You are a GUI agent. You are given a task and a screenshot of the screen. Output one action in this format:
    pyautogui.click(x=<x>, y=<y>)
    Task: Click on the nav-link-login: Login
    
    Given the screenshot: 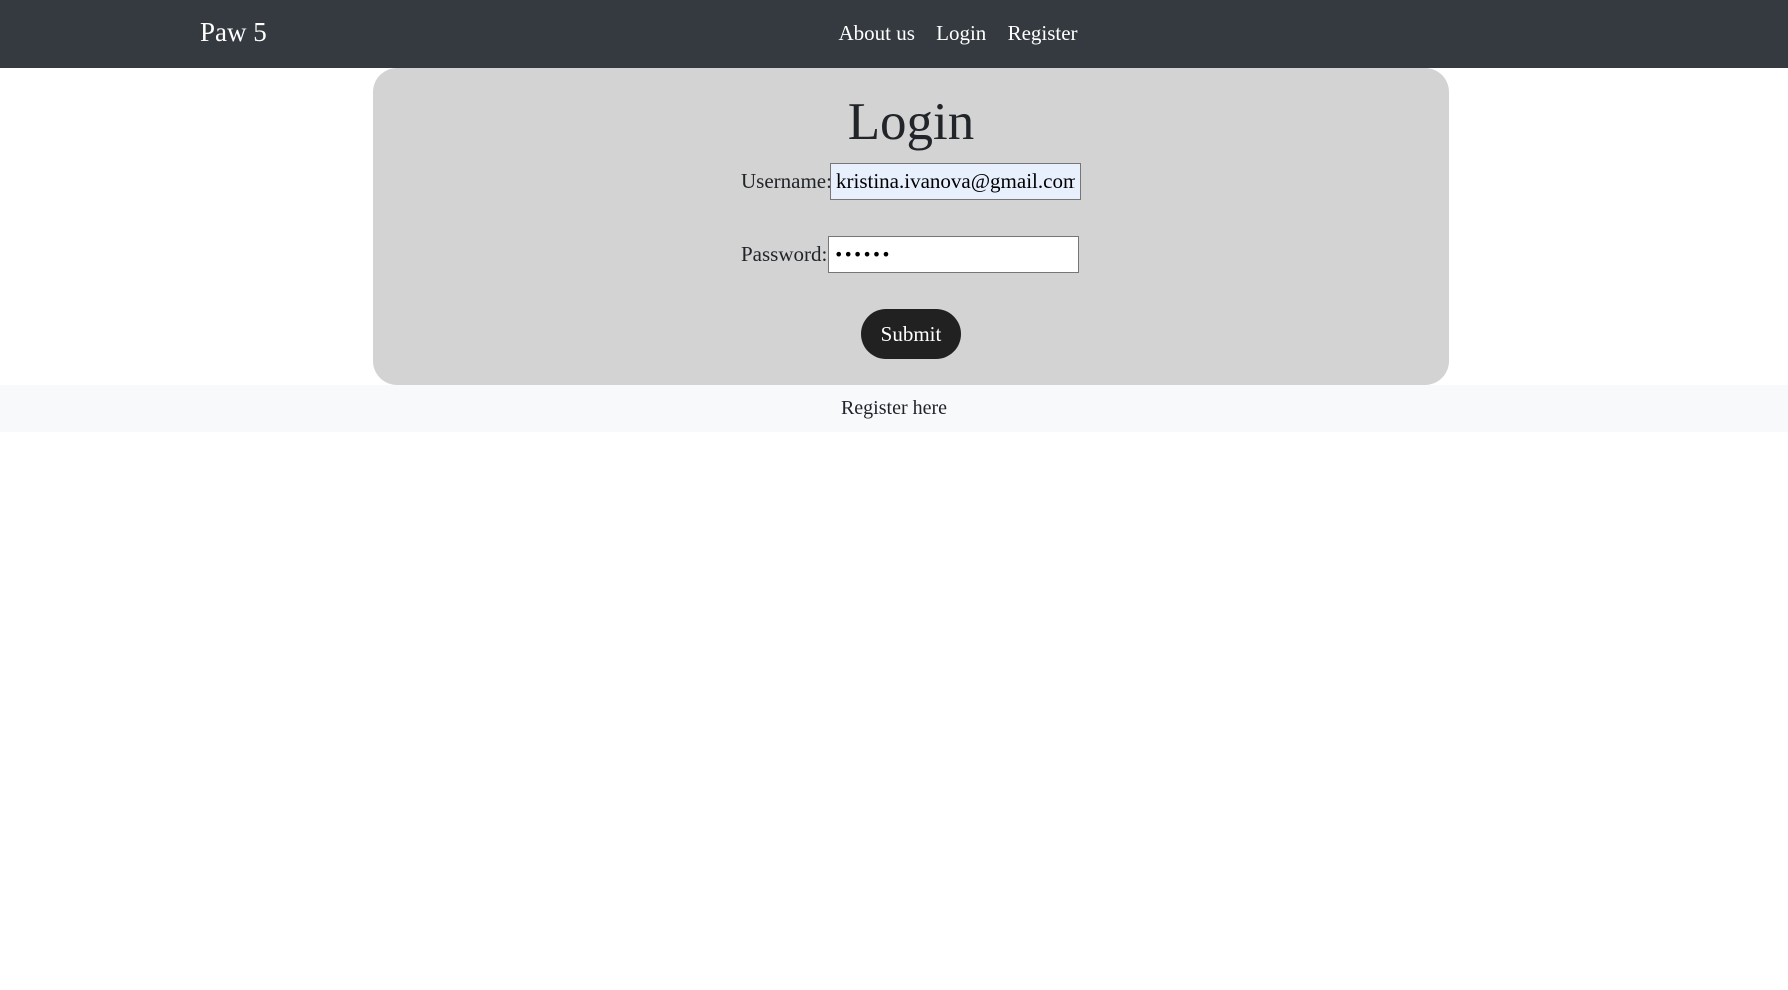 What is the action you would take?
    pyautogui.click(x=961, y=33)
    